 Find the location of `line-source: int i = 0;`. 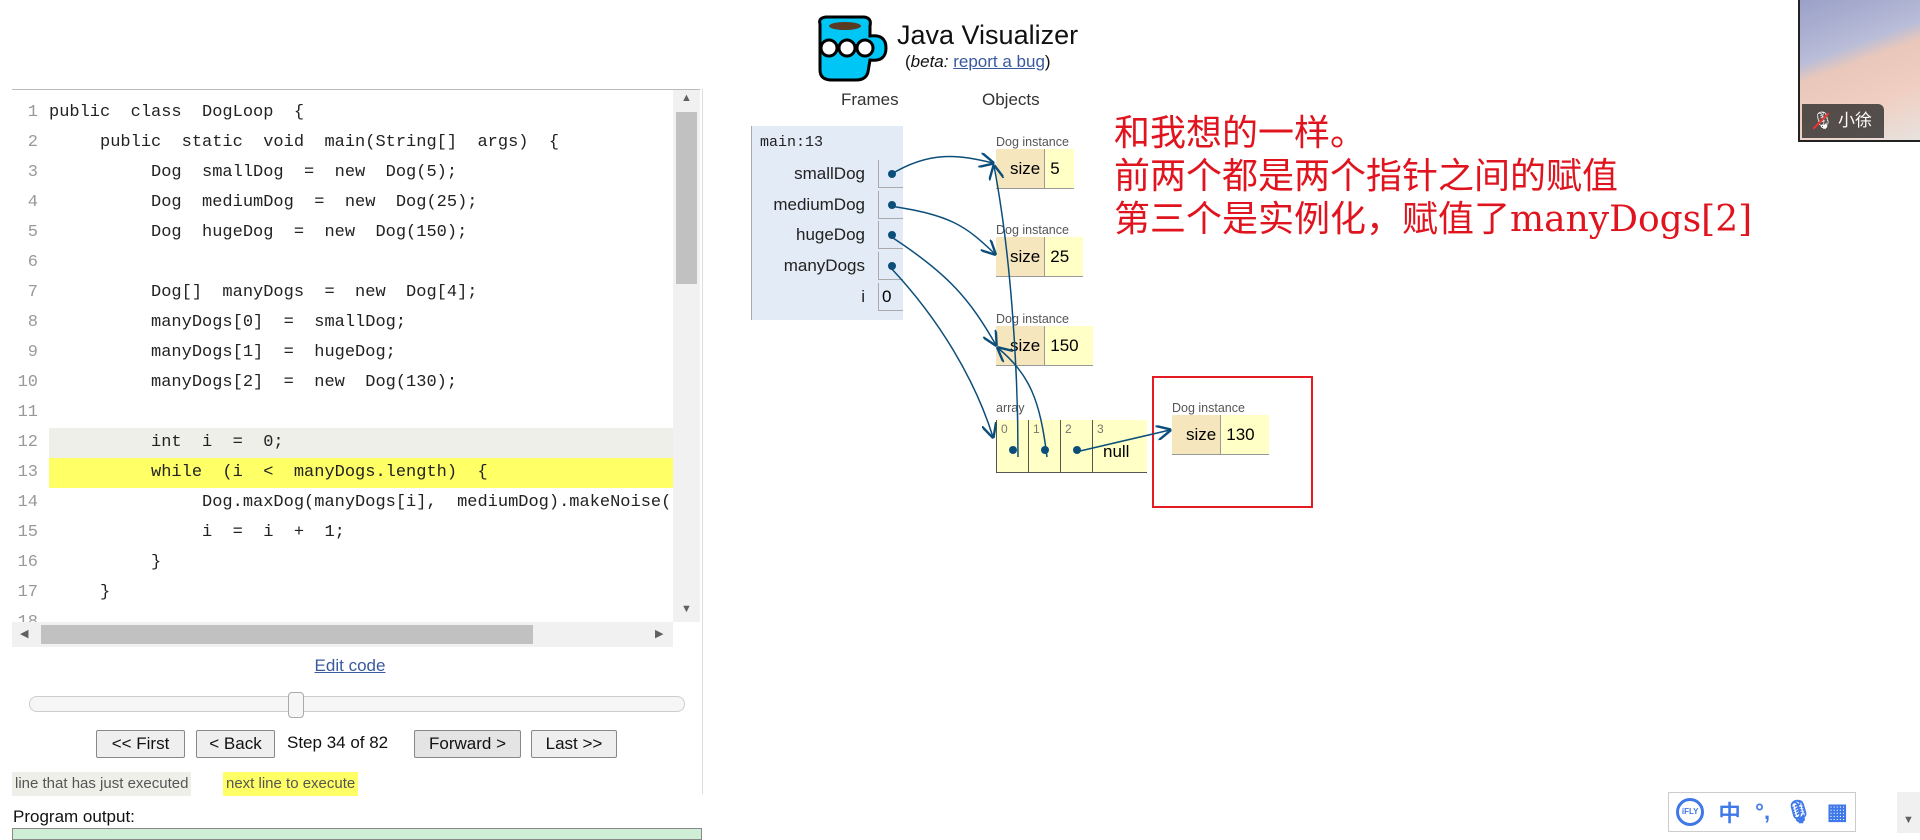

line-source: int i = 0; is located at coordinates (166, 442).